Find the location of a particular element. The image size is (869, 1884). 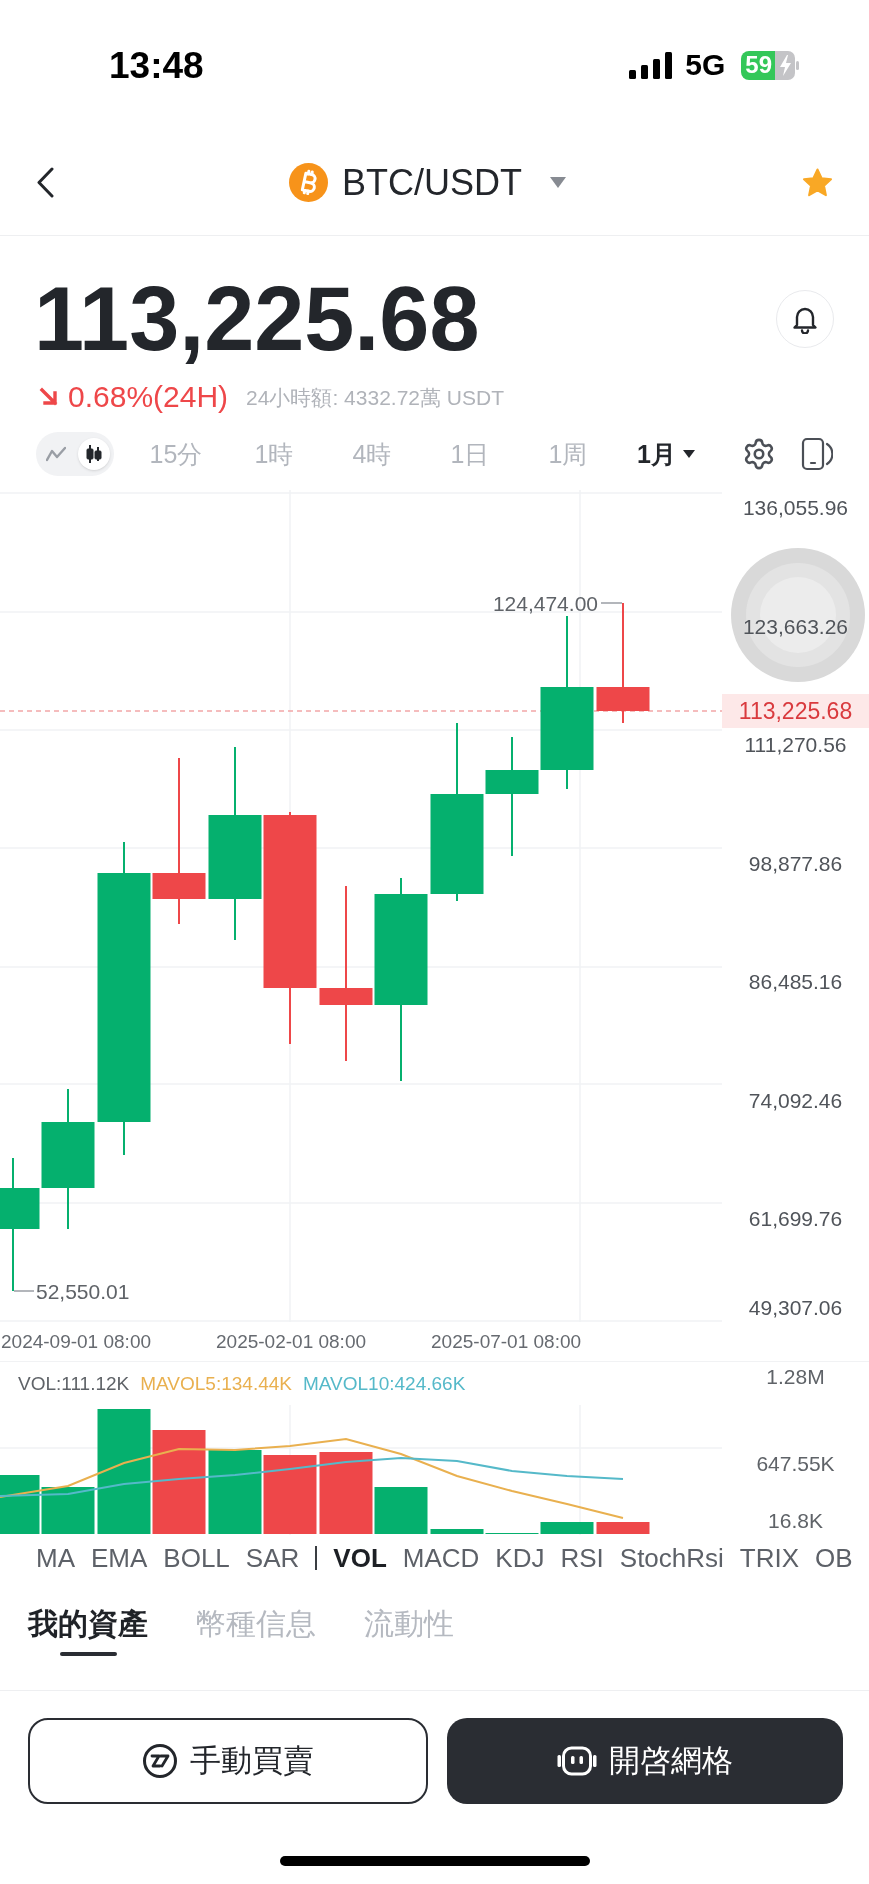

pair-selector: BTC/USDT is located at coordinates (428, 182).